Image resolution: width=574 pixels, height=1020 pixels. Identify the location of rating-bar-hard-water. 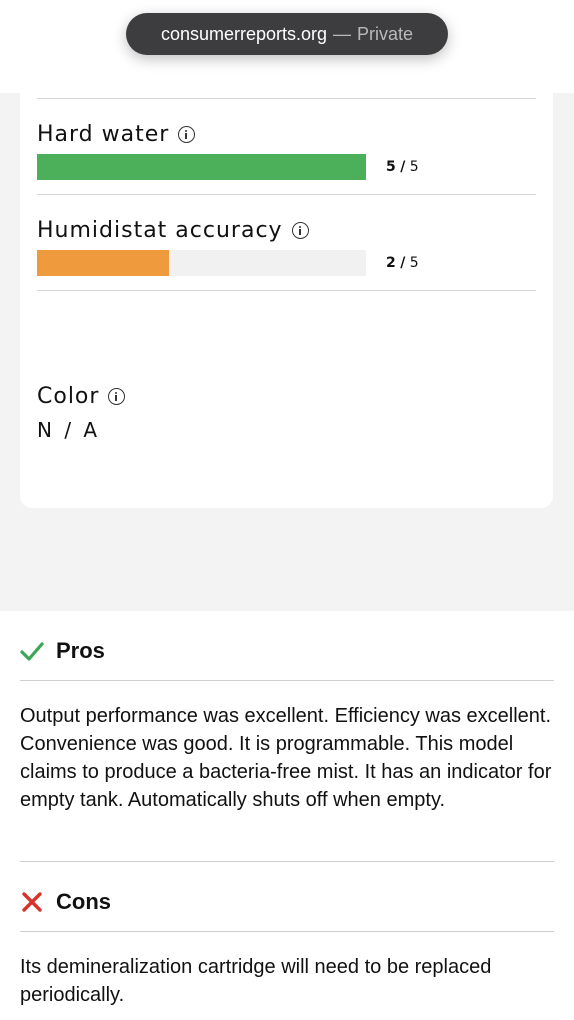
(201, 167).